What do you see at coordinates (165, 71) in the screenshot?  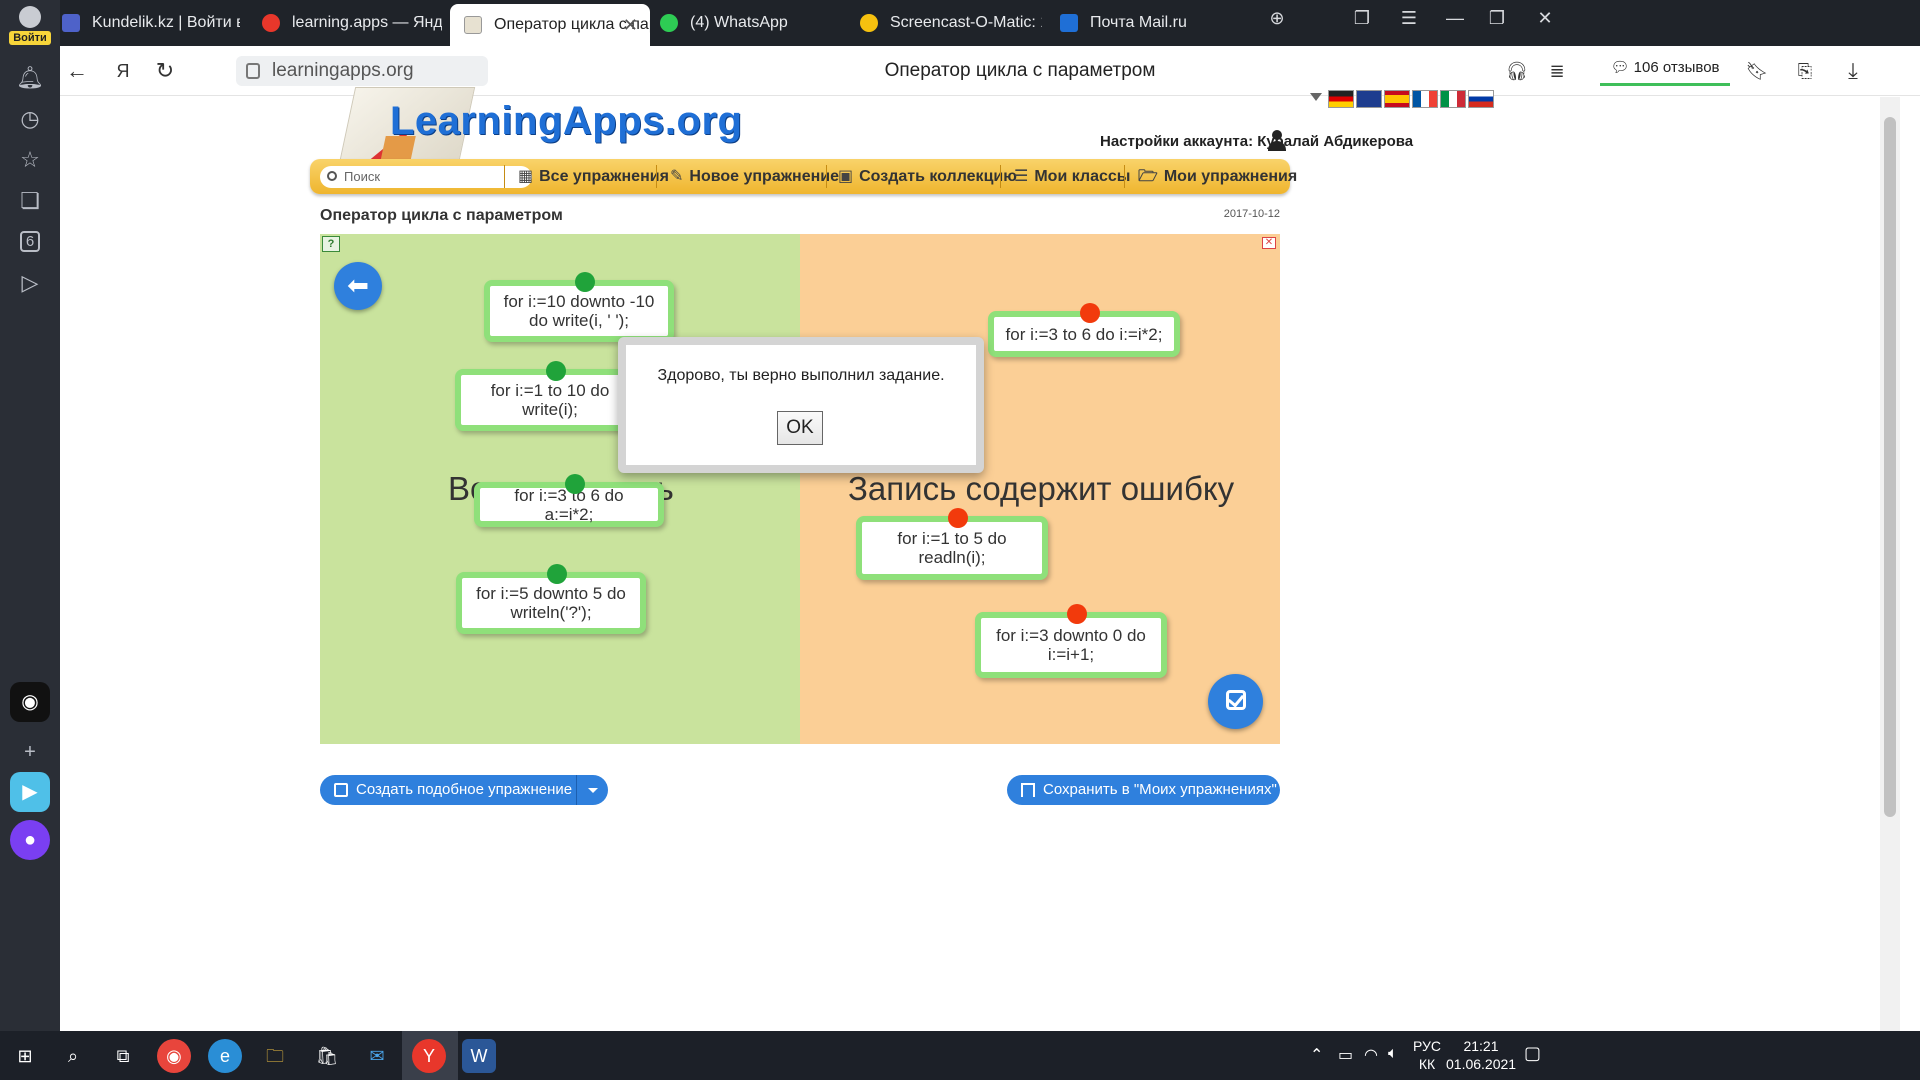 I see `reload-icon: ↻` at bounding box center [165, 71].